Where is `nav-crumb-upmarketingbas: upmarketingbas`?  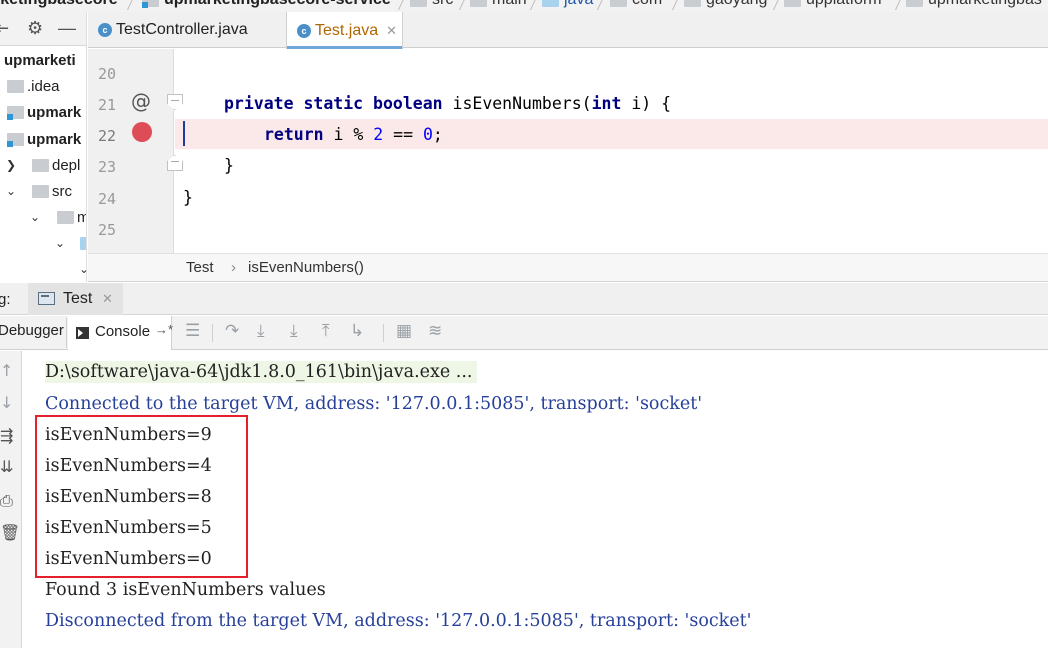
nav-crumb-upmarketingbas: upmarketingbas is located at coordinates (974, 4).